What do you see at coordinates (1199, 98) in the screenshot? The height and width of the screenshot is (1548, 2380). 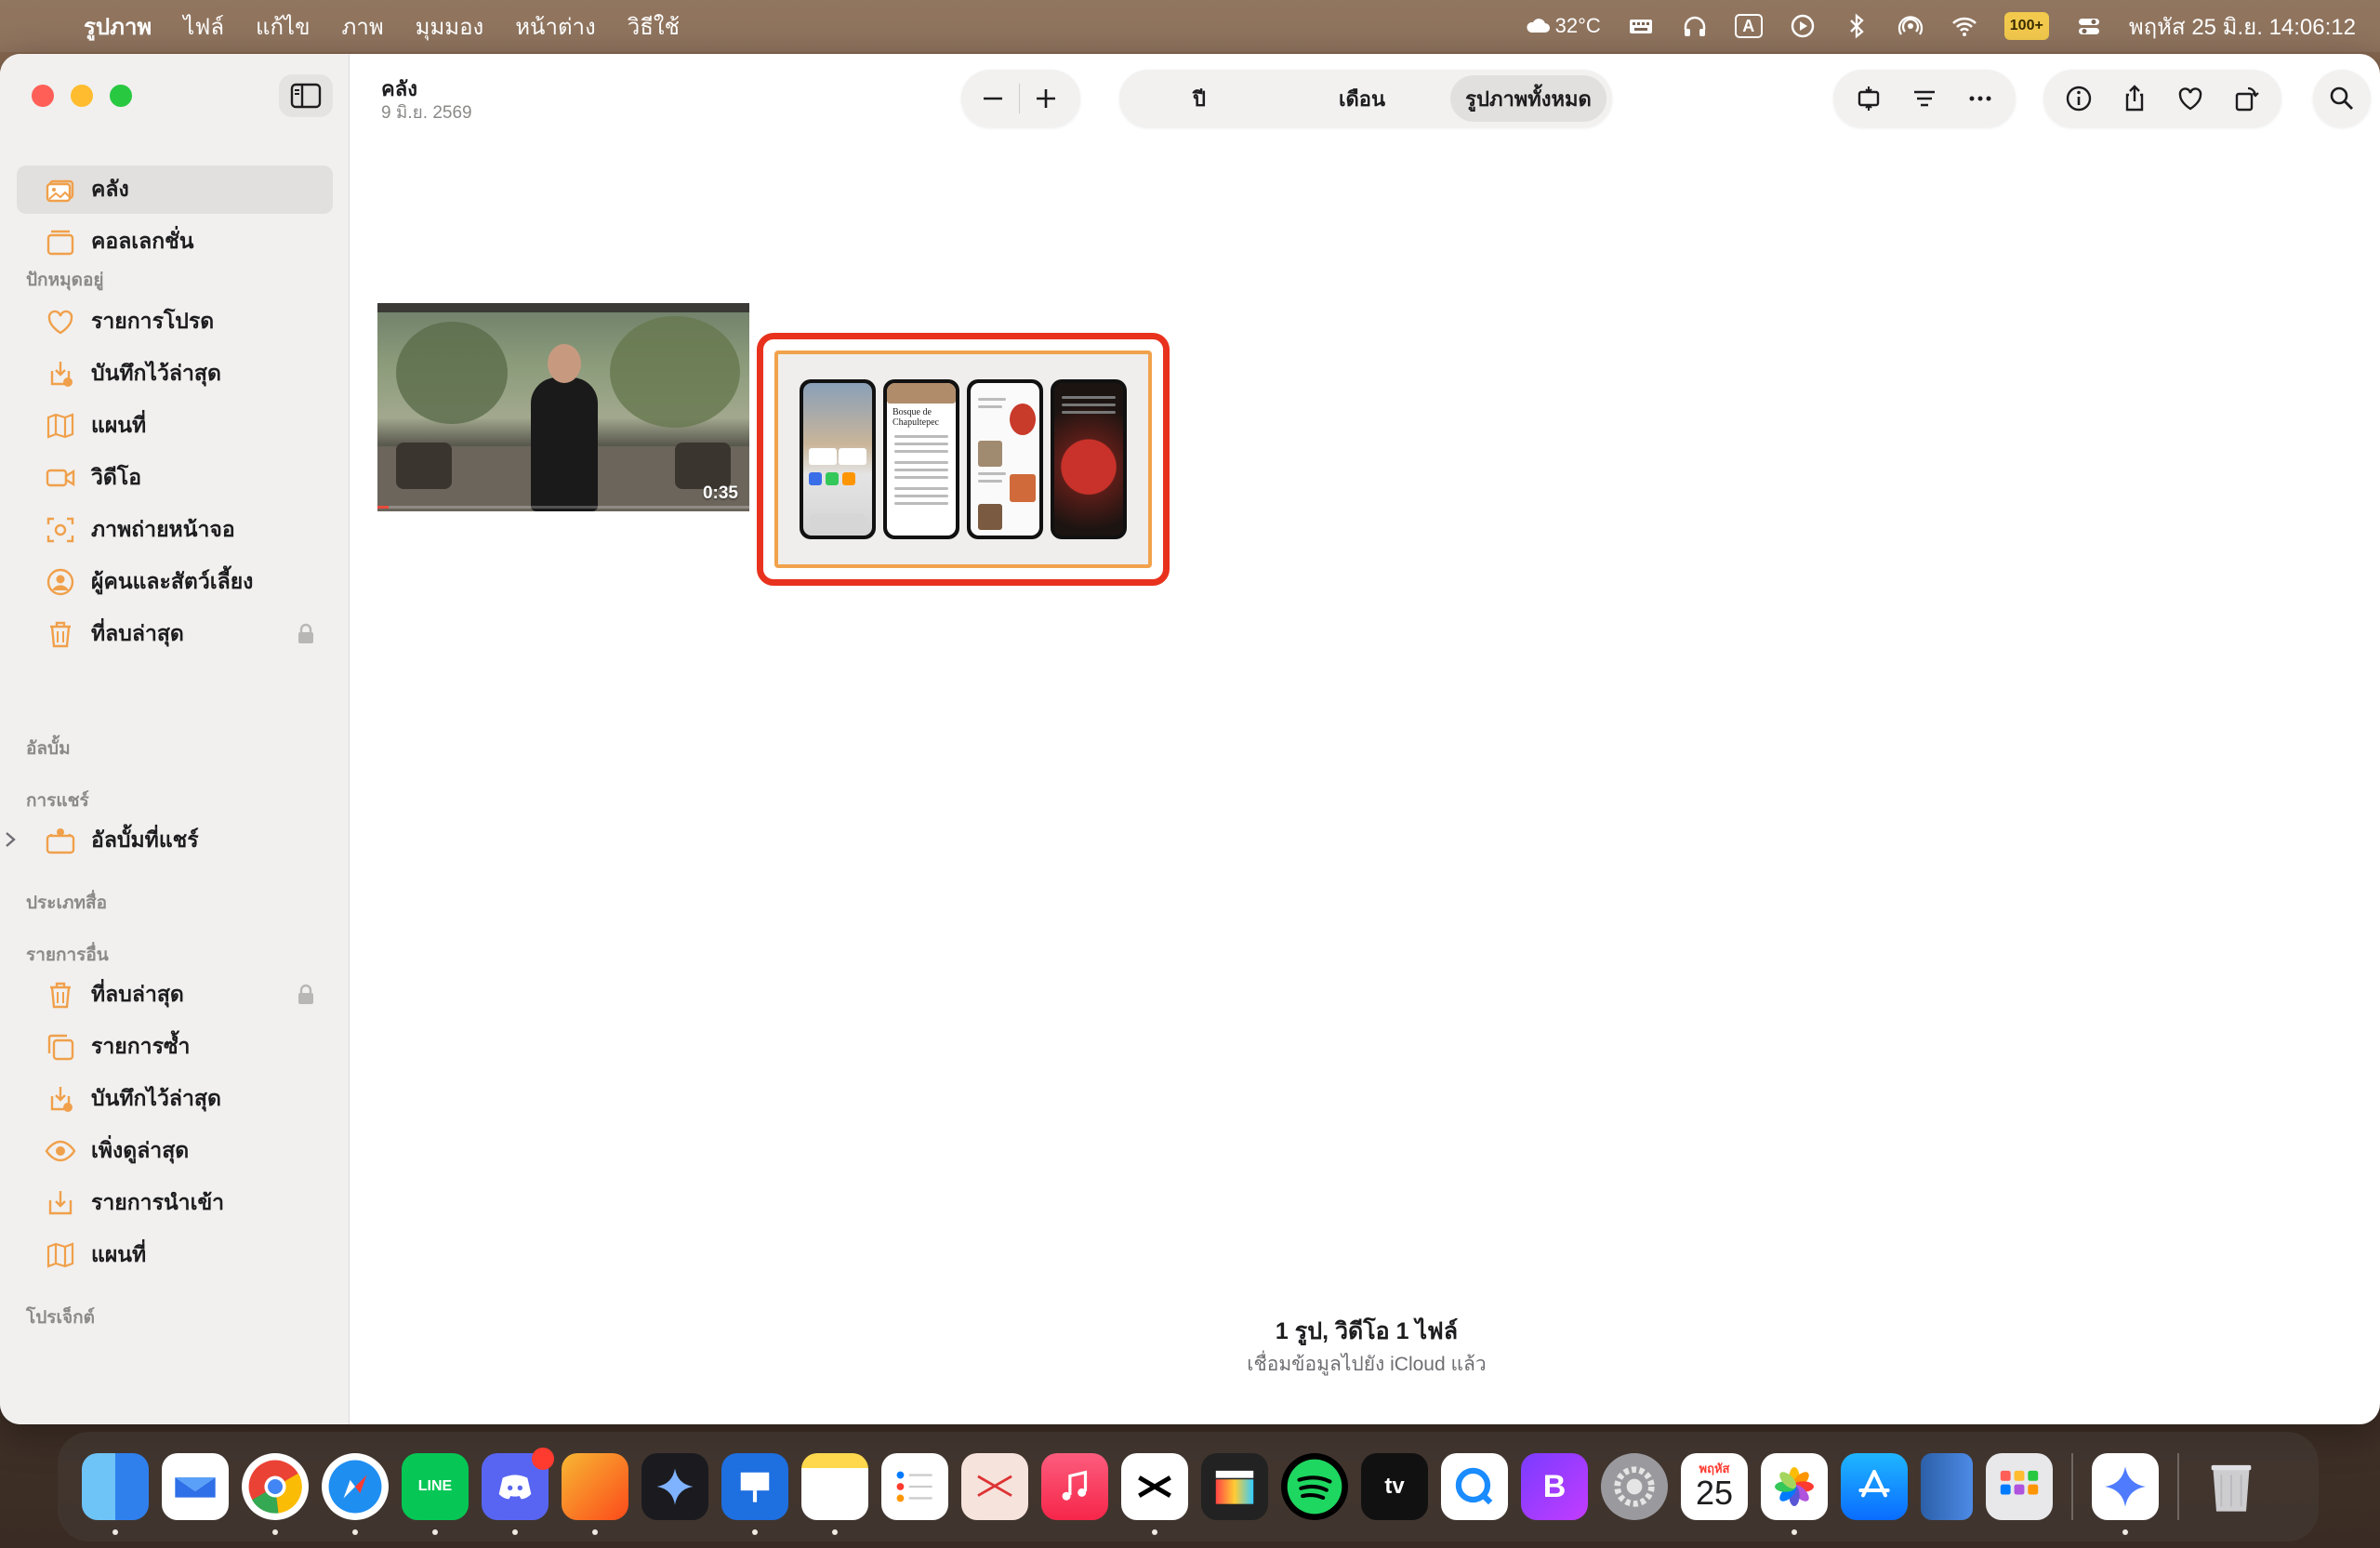 I see `segment-years: ปี` at bounding box center [1199, 98].